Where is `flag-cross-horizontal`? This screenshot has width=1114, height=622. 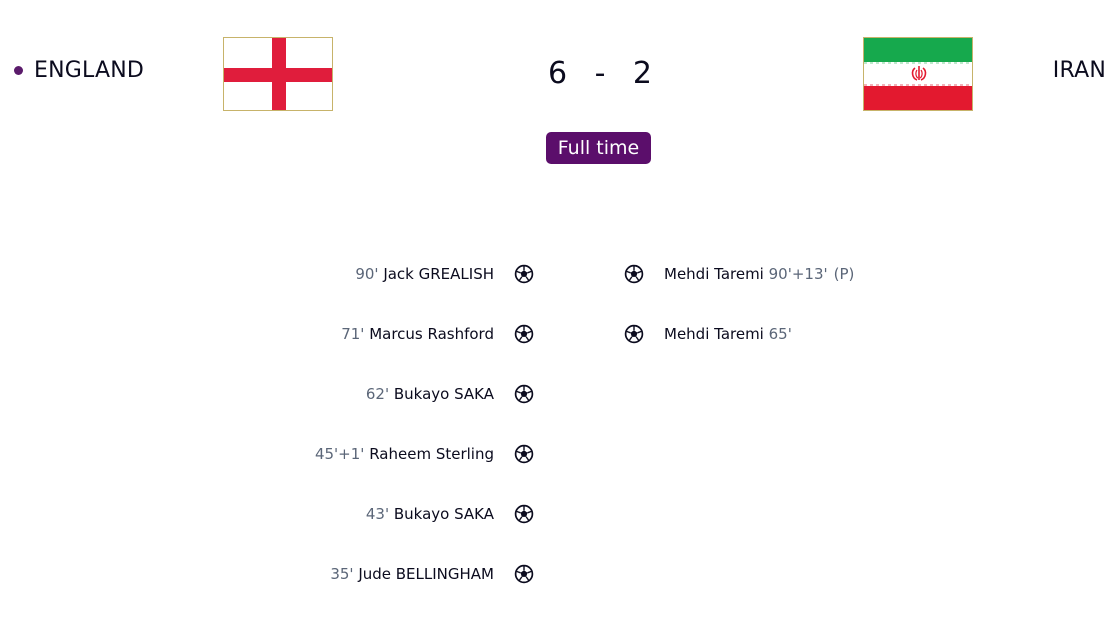
flag-cross-horizontal is located at coordinates (278, 75).